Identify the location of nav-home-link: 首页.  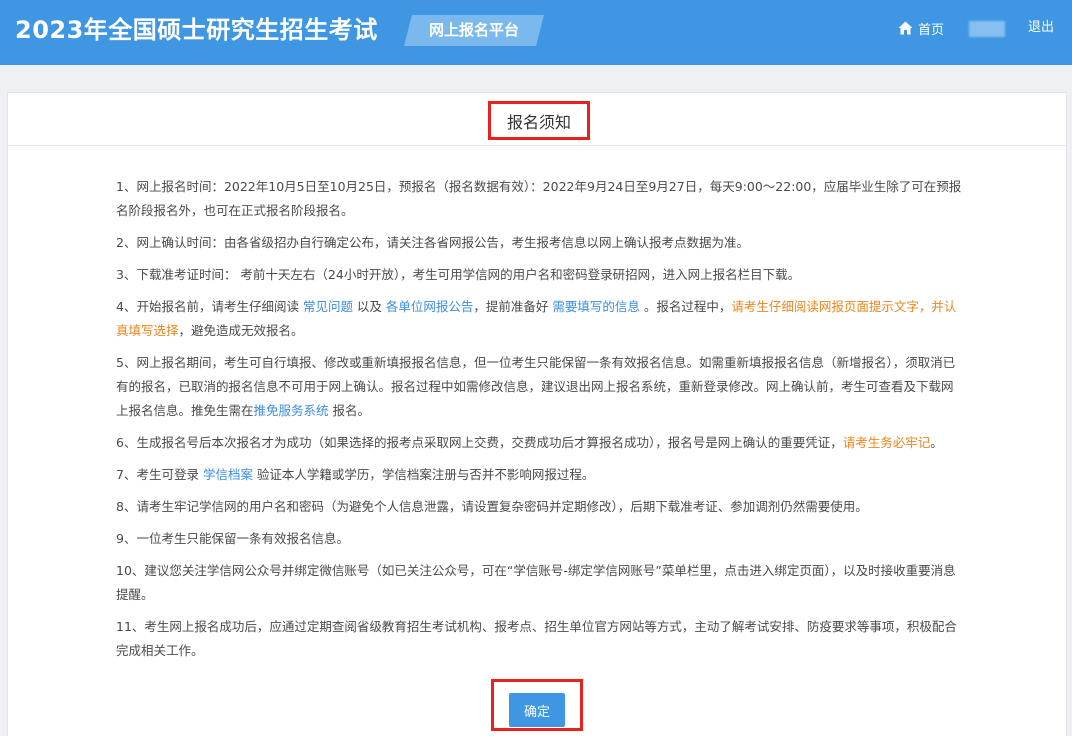
(921, 28).